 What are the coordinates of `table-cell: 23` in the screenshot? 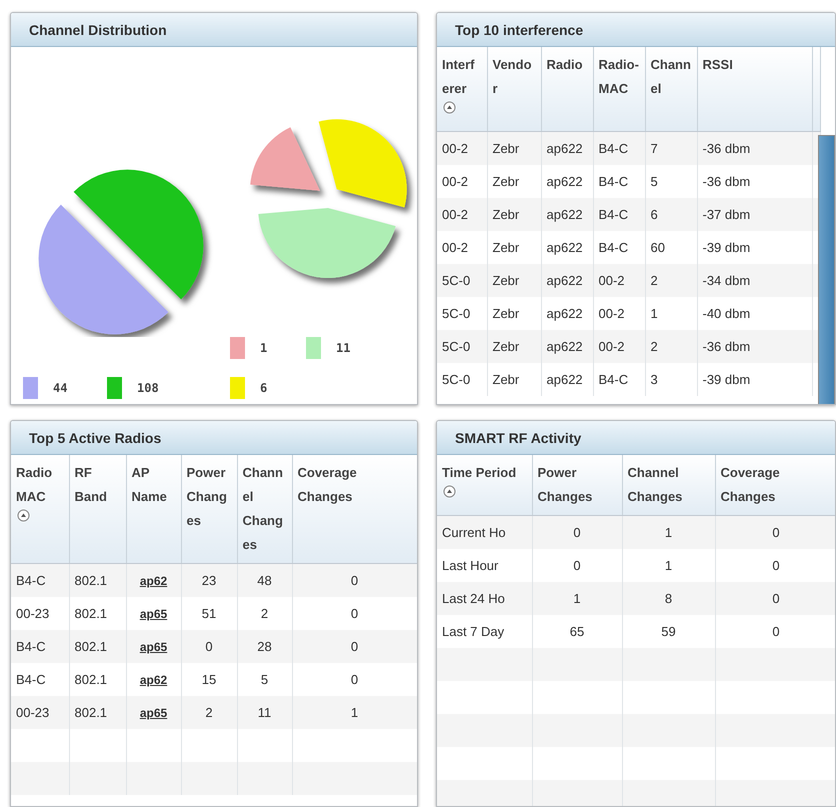 It's located at (209, 580).